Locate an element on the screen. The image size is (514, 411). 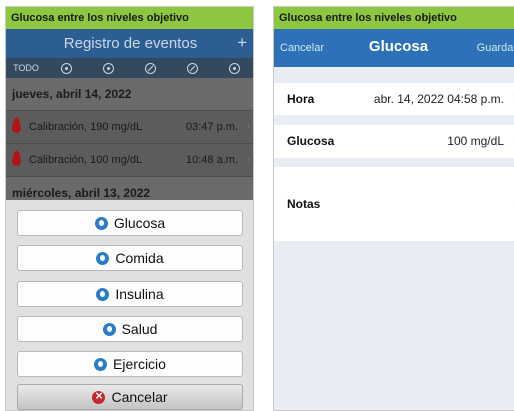
option-label: Salud is located at coordinates (139, 329).